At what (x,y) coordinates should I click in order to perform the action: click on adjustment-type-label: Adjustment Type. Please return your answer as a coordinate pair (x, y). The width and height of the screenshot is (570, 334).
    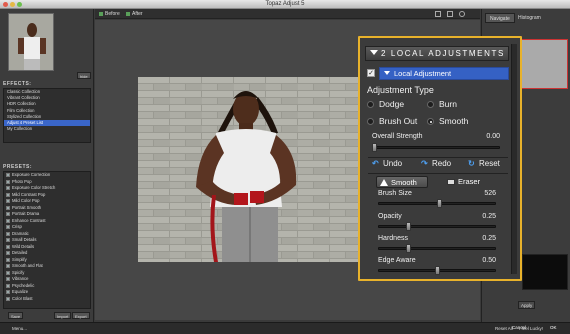
    Looking at the image, I should click on (400, 90).